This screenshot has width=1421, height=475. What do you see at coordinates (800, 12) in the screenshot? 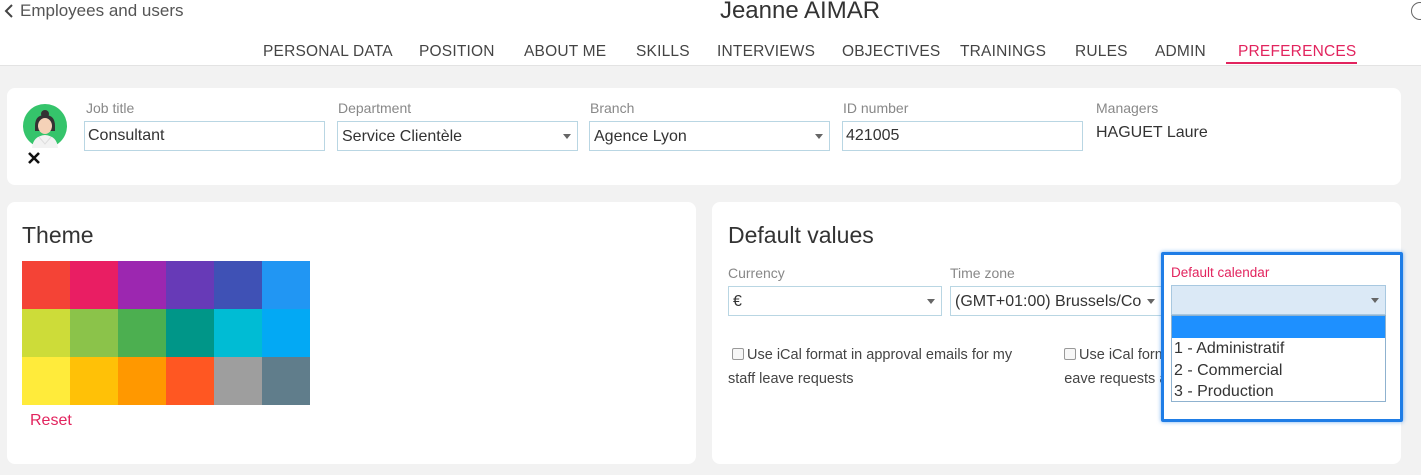
I see `user-name: Jeanne AIMAR` at bounding box center [800, 12].